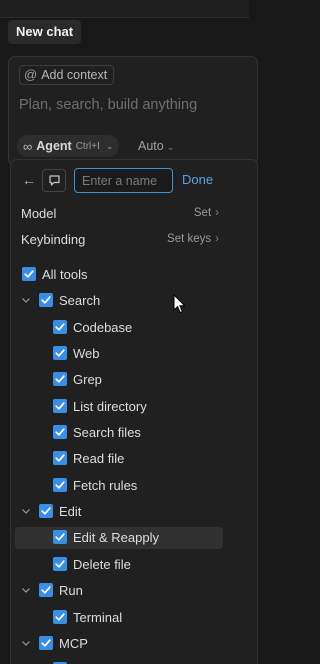  I want to click on chat-icon-button, so click(54, 180).